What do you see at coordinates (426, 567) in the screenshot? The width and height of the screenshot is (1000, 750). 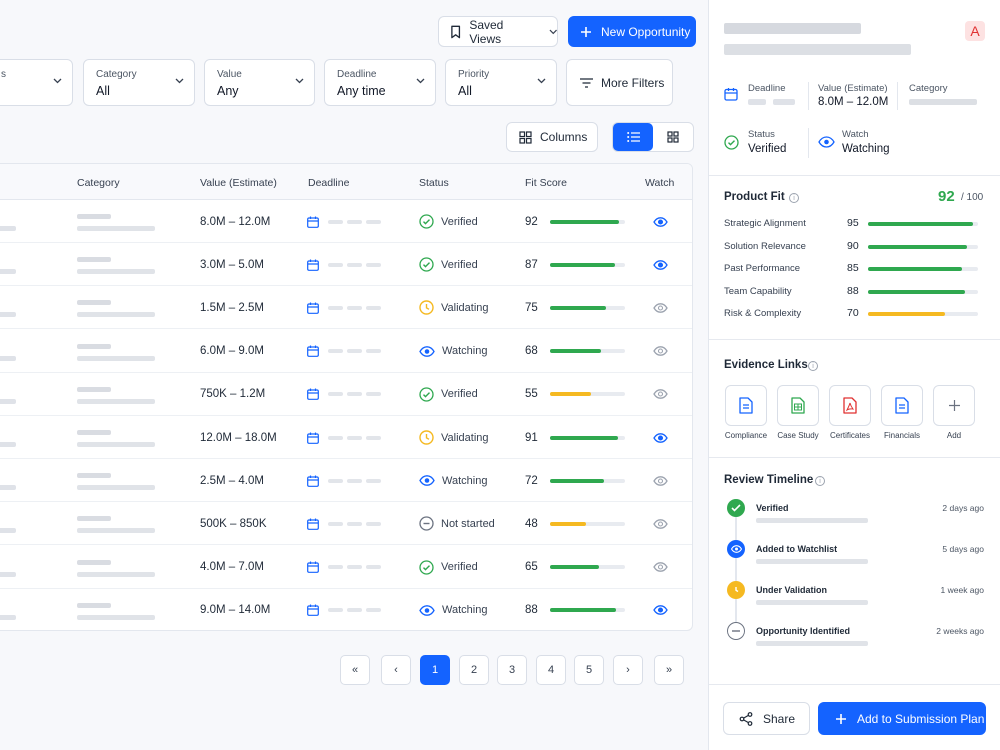 I see `check-circle-icon` at bounding box center [426, 567].